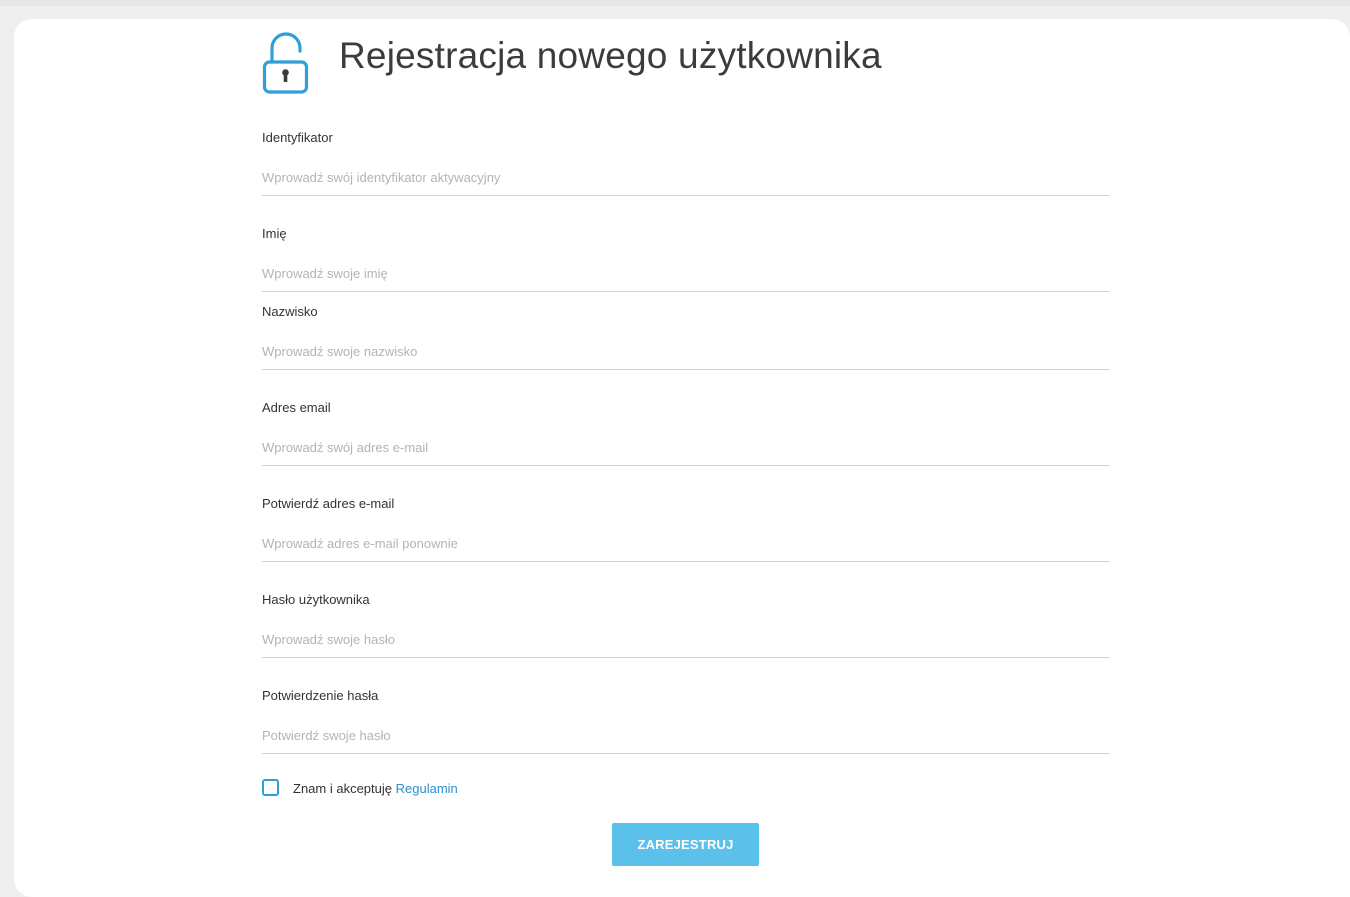  I want to click on page-header: Rejestracja nowego użytkownika, so click(662, 64).